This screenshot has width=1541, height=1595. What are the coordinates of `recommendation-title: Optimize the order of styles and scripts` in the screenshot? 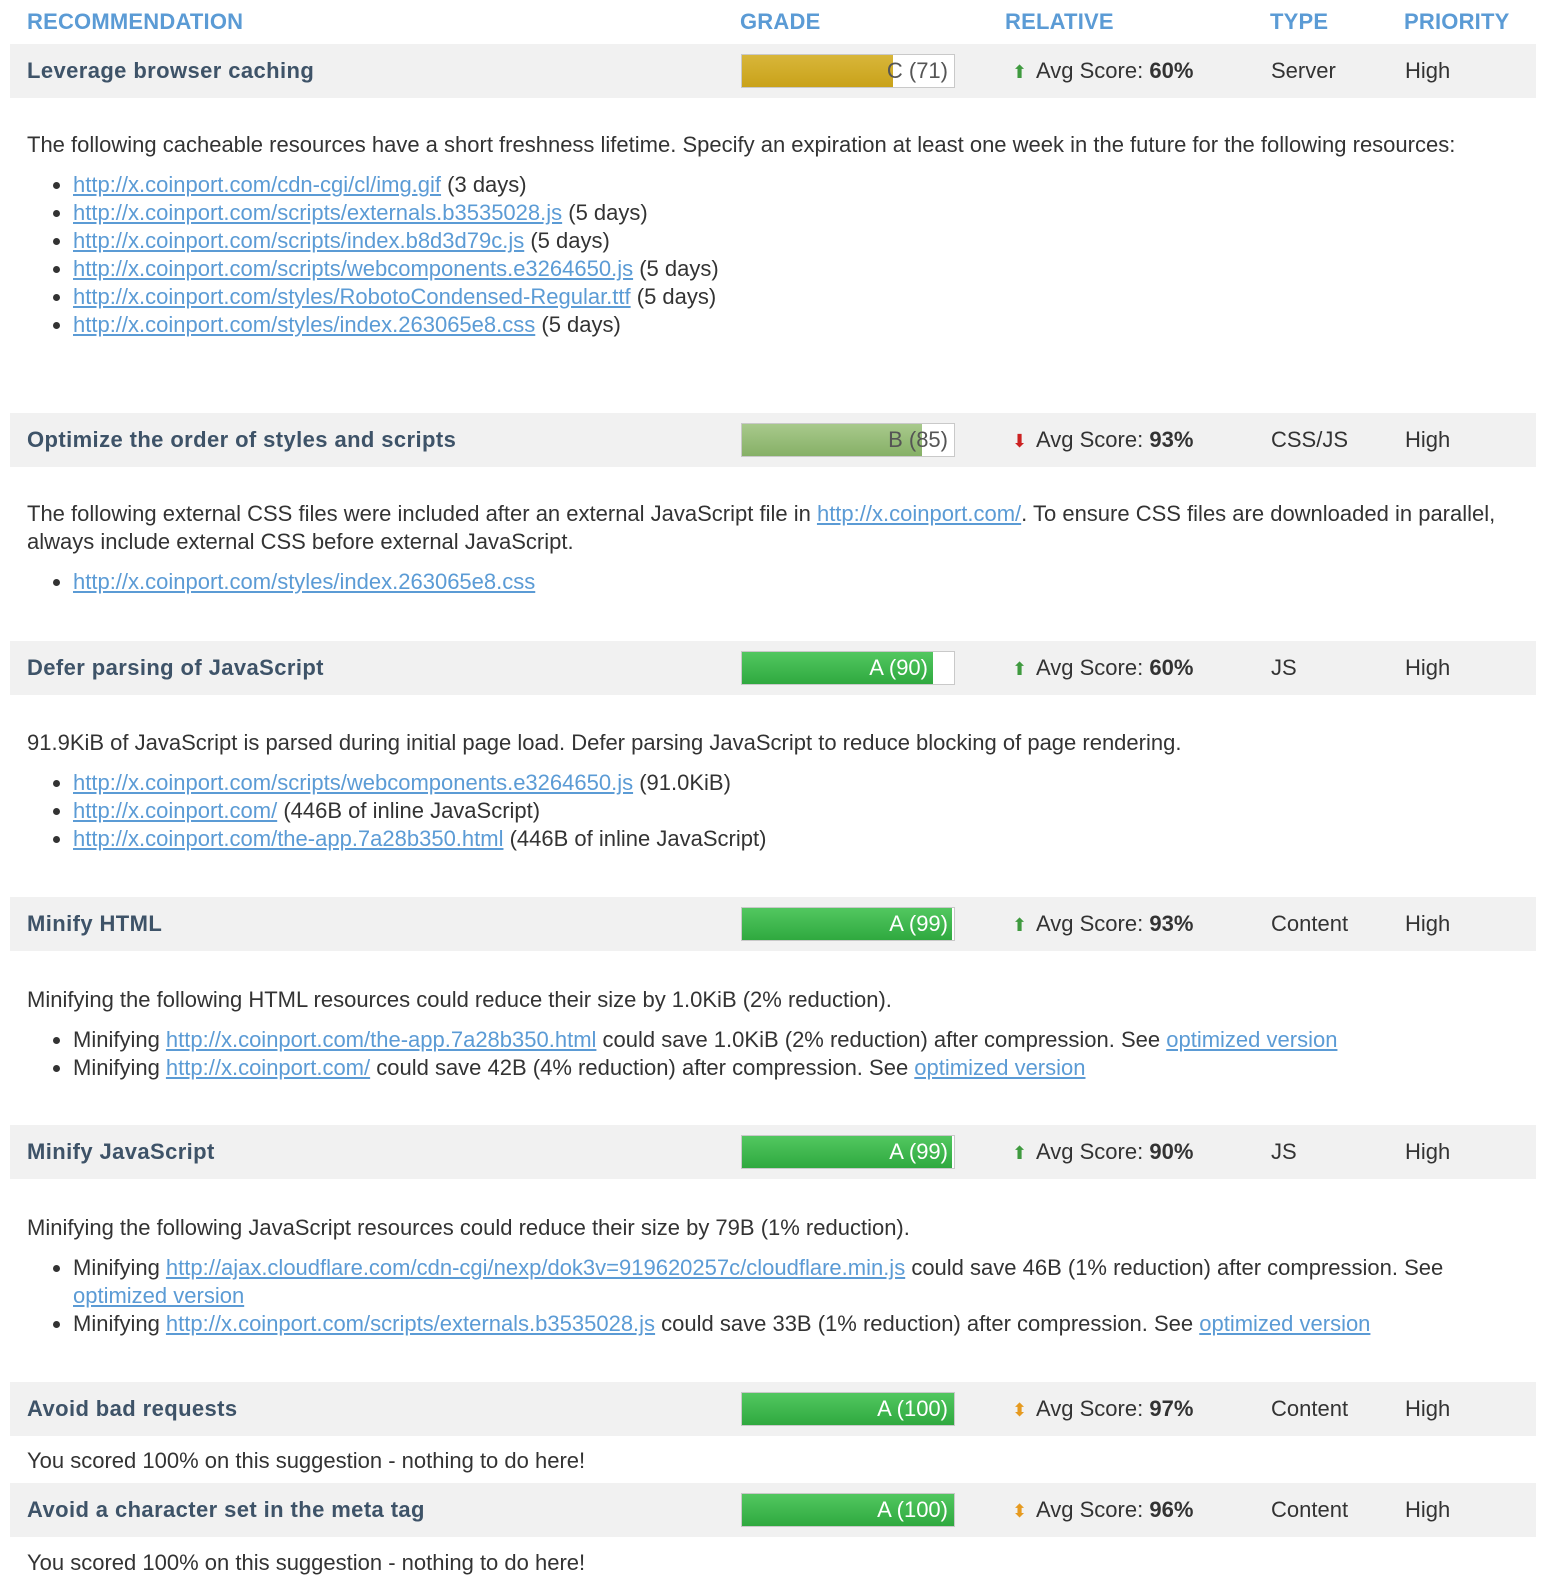 It's located at (241, 440).